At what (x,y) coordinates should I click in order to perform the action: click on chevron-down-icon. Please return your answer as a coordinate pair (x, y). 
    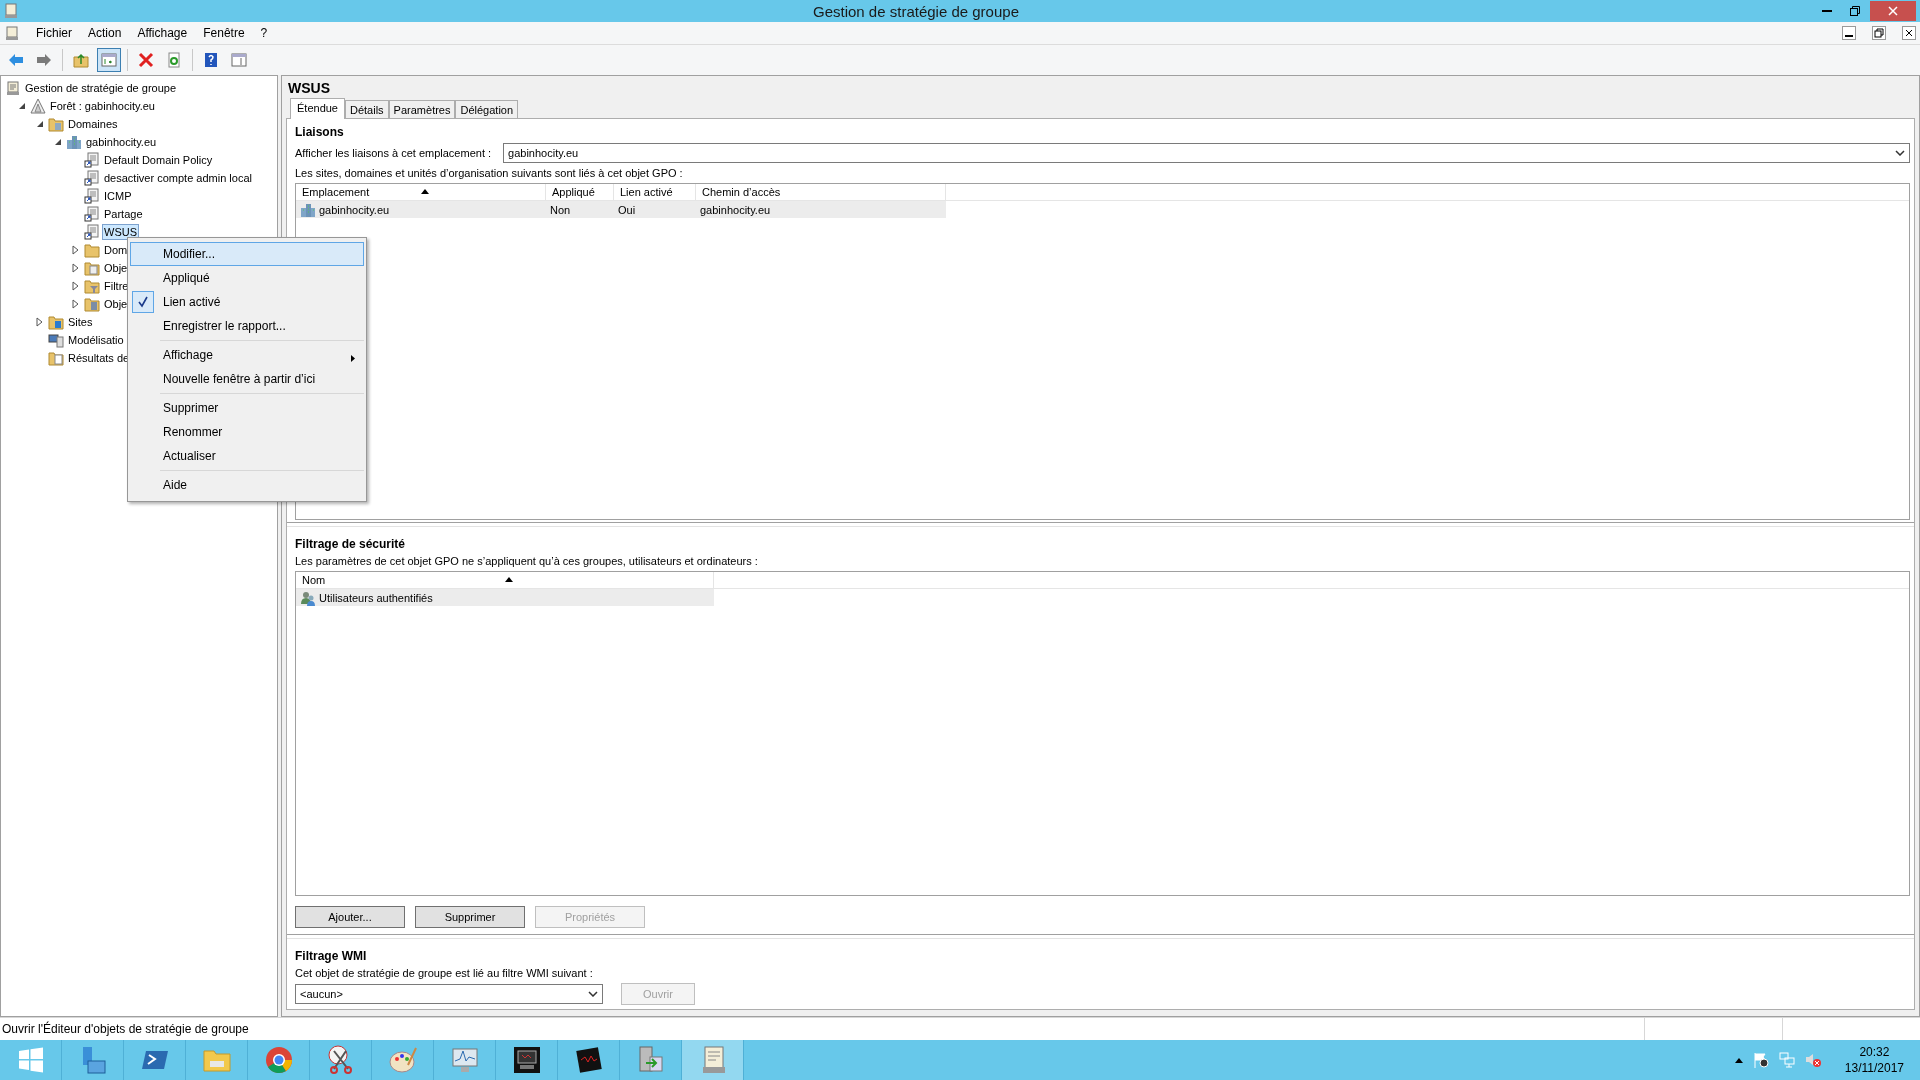
    Looking at the image, I should click on (1900, 153).